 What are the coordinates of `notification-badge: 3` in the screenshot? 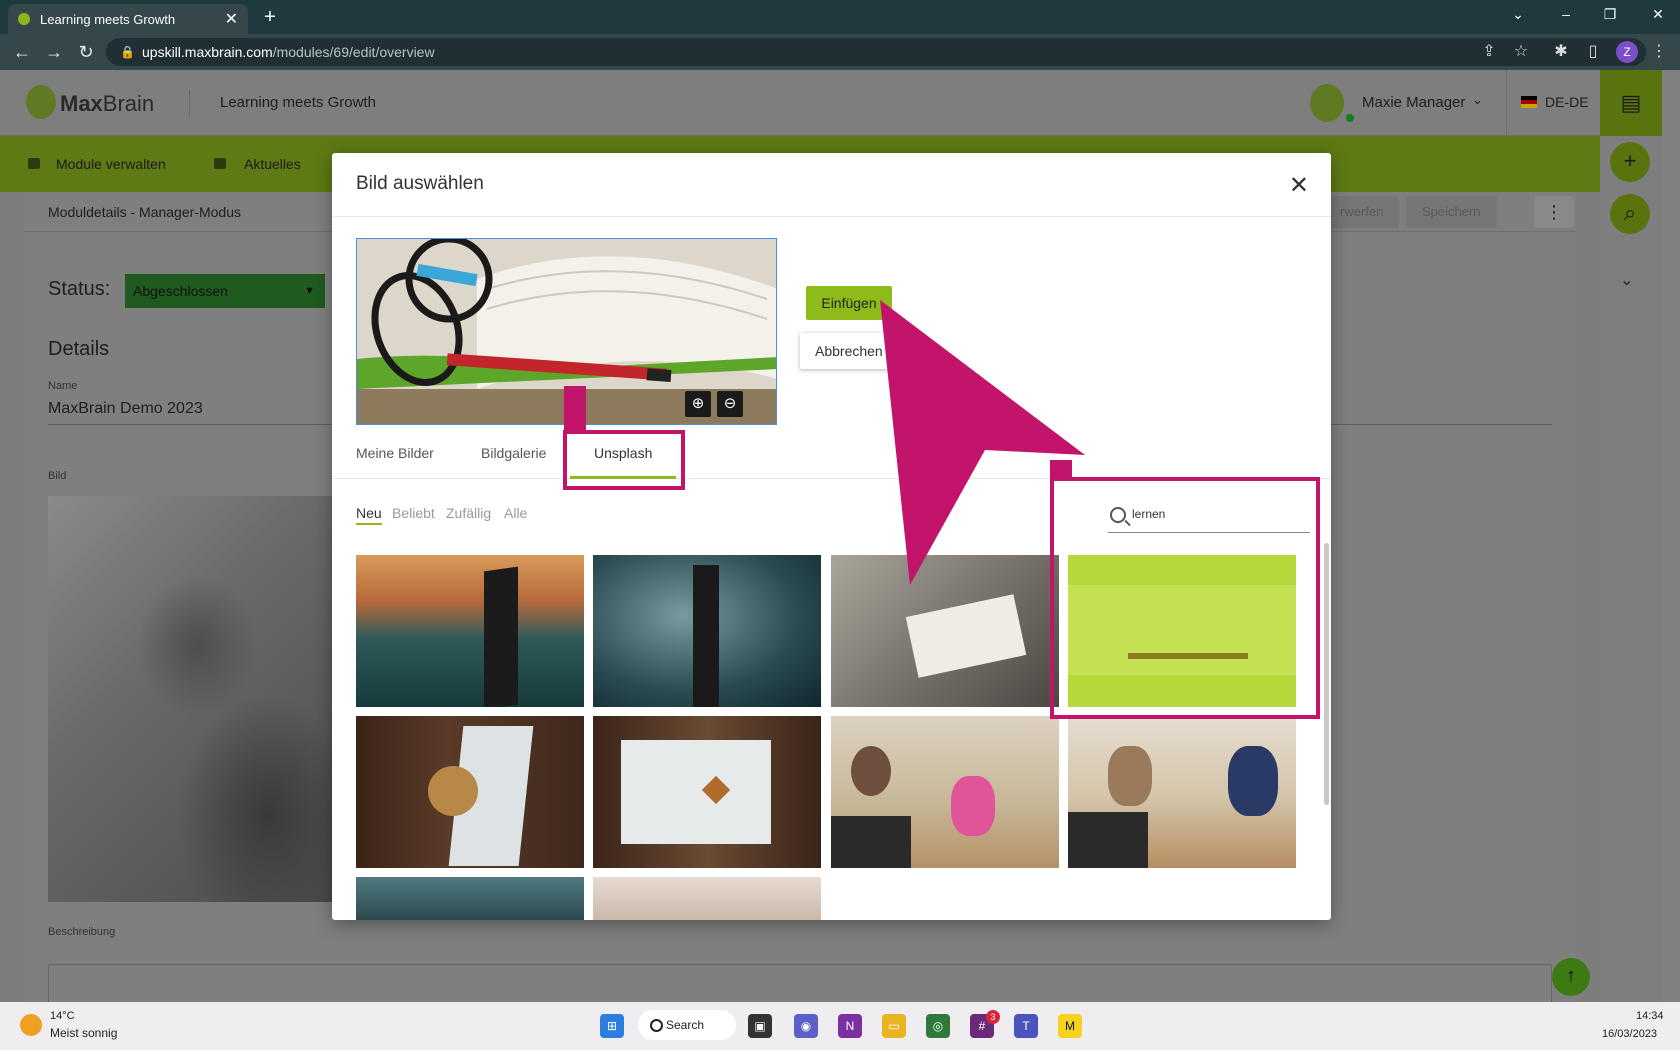 It's located at (993, 1017).